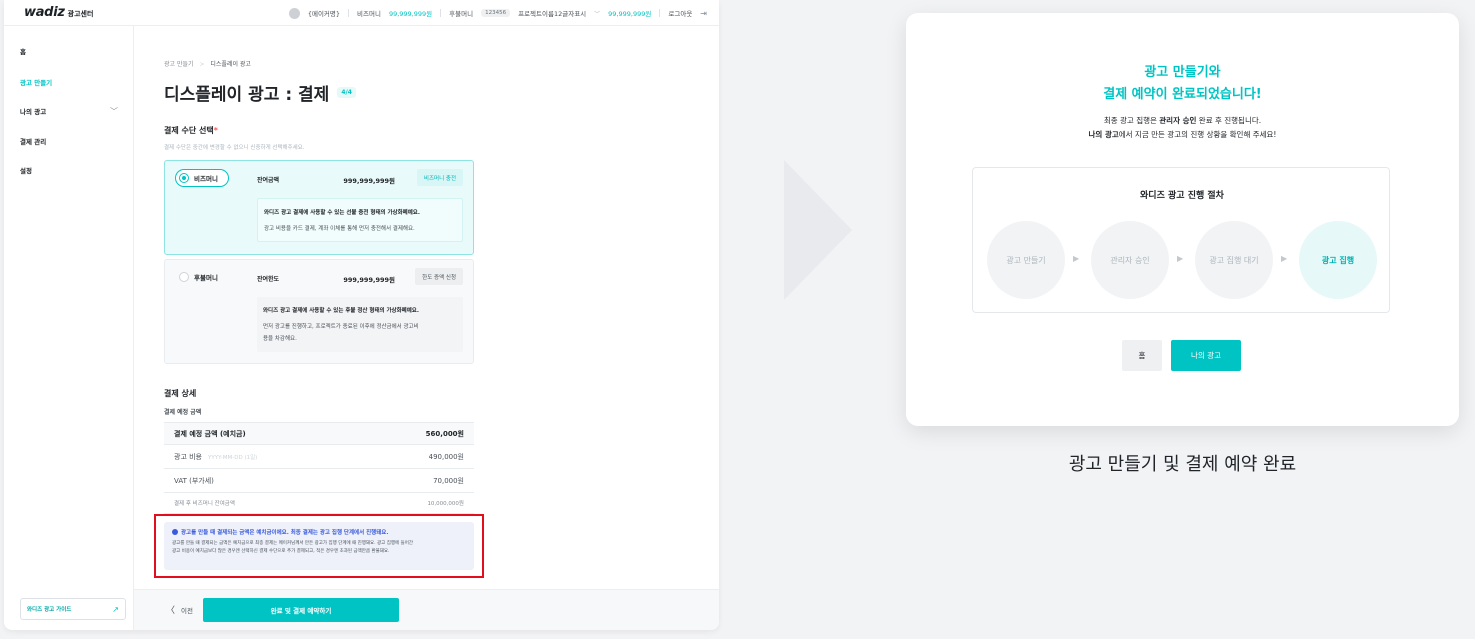 The width and height of the screenshot is (1475, 639). What do you see at coordinates (80, 14) in the screenshot?
I see `logo-subtitle: 광고센터` at bounding box center [80, 14].